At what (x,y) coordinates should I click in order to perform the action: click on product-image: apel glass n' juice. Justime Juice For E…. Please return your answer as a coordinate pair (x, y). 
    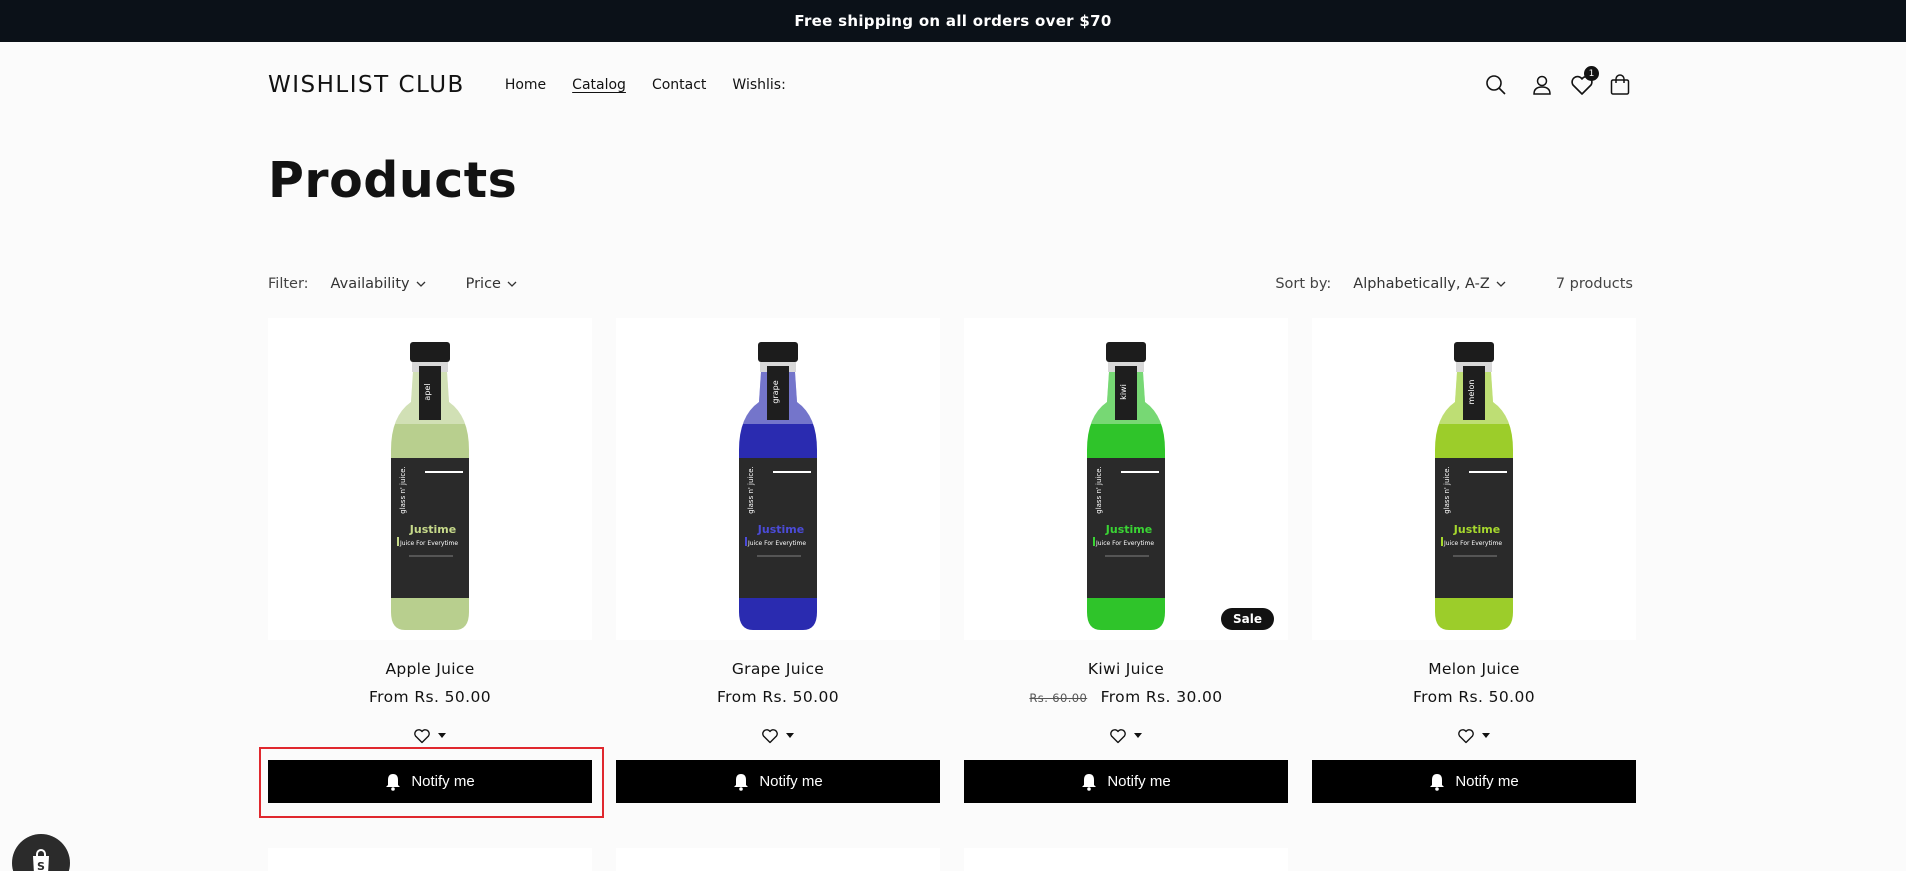
    Looking at the image, I should click on (430, 479).